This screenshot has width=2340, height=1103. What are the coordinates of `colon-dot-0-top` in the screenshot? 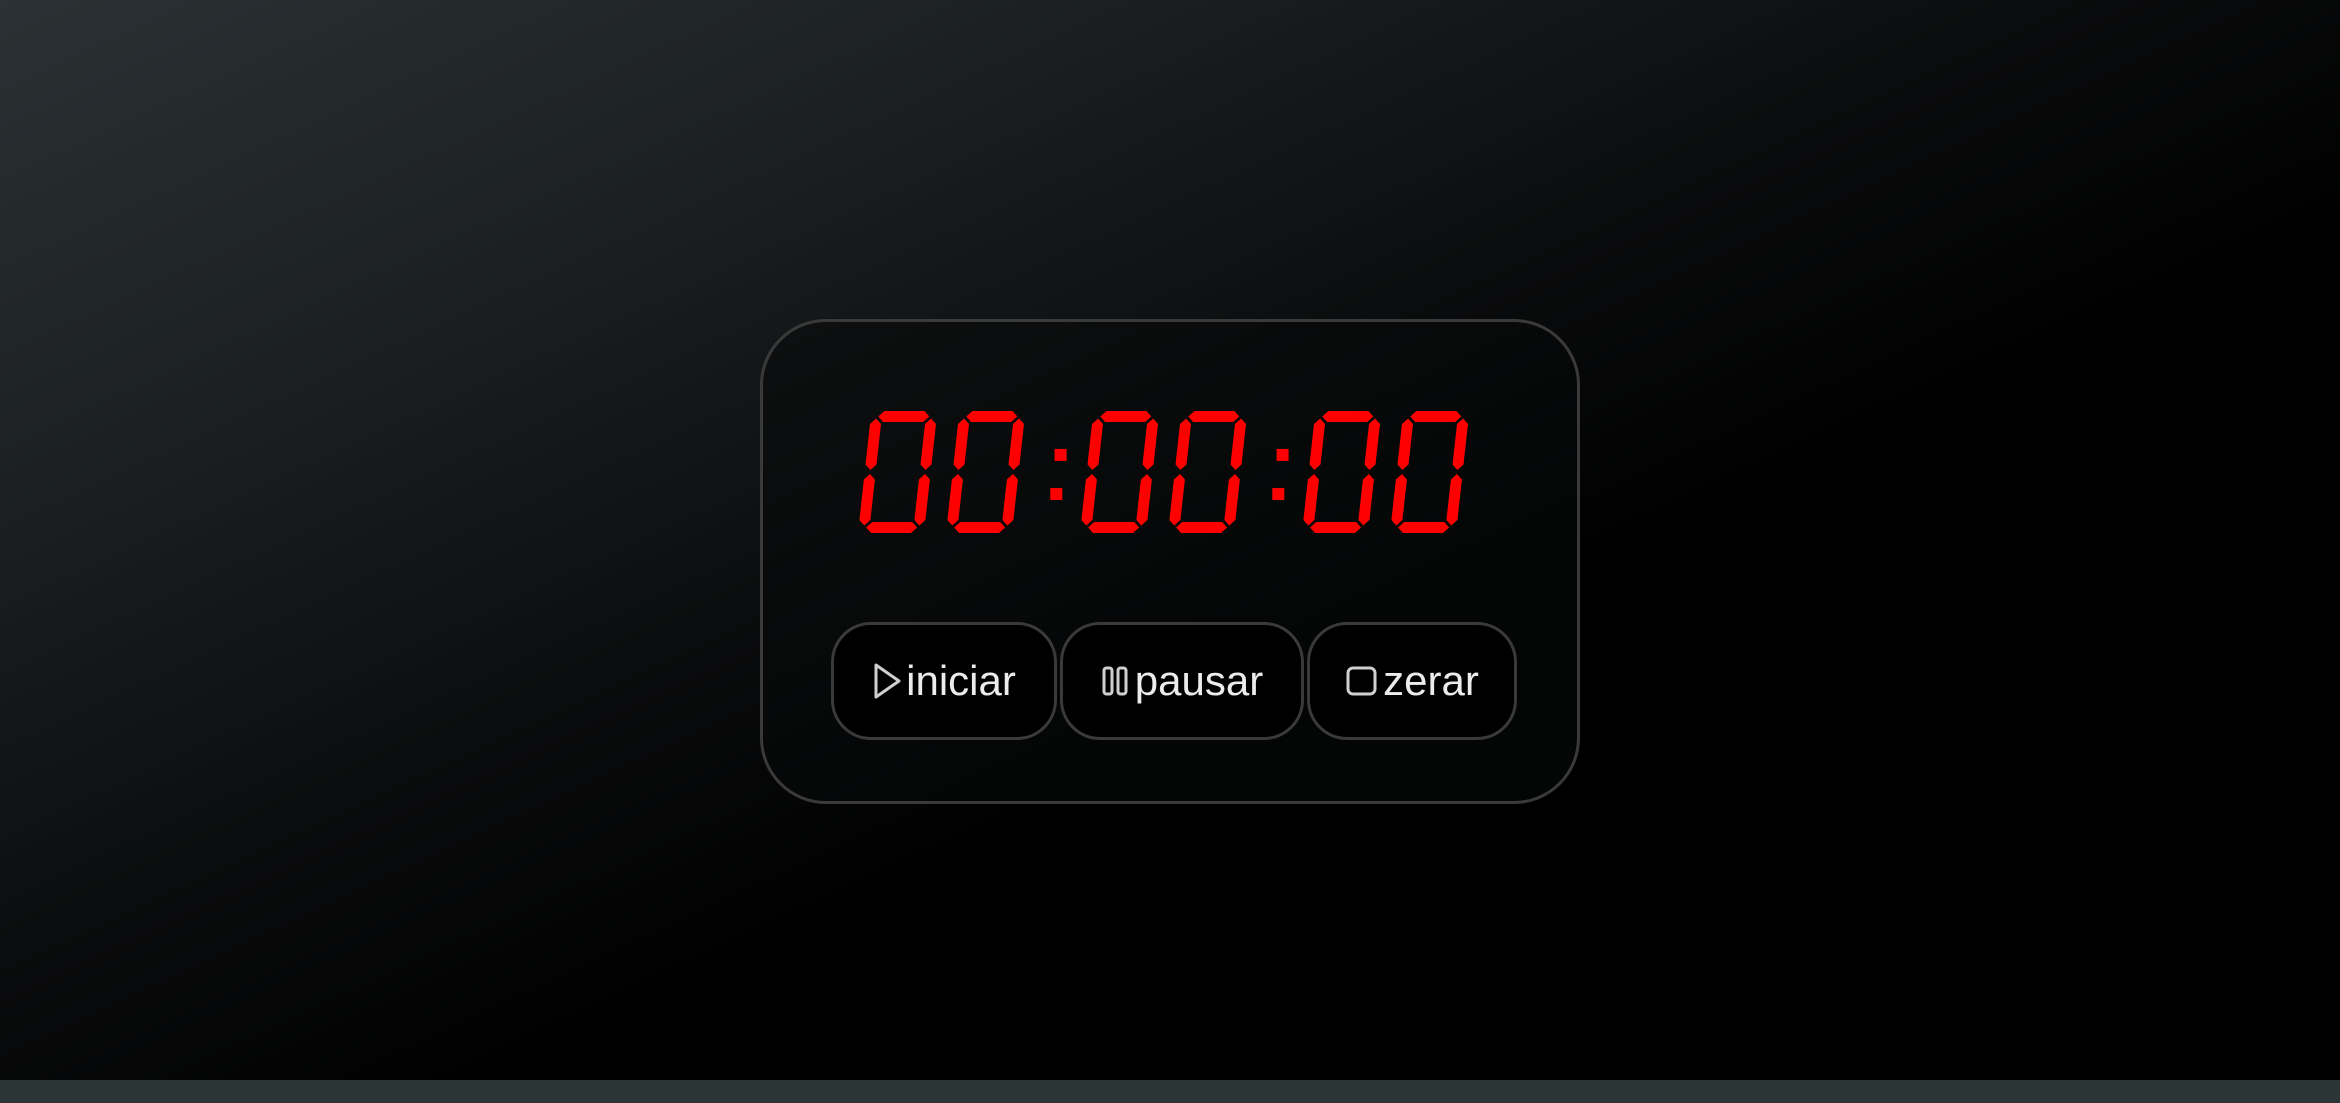 It's located at (1060, 454).